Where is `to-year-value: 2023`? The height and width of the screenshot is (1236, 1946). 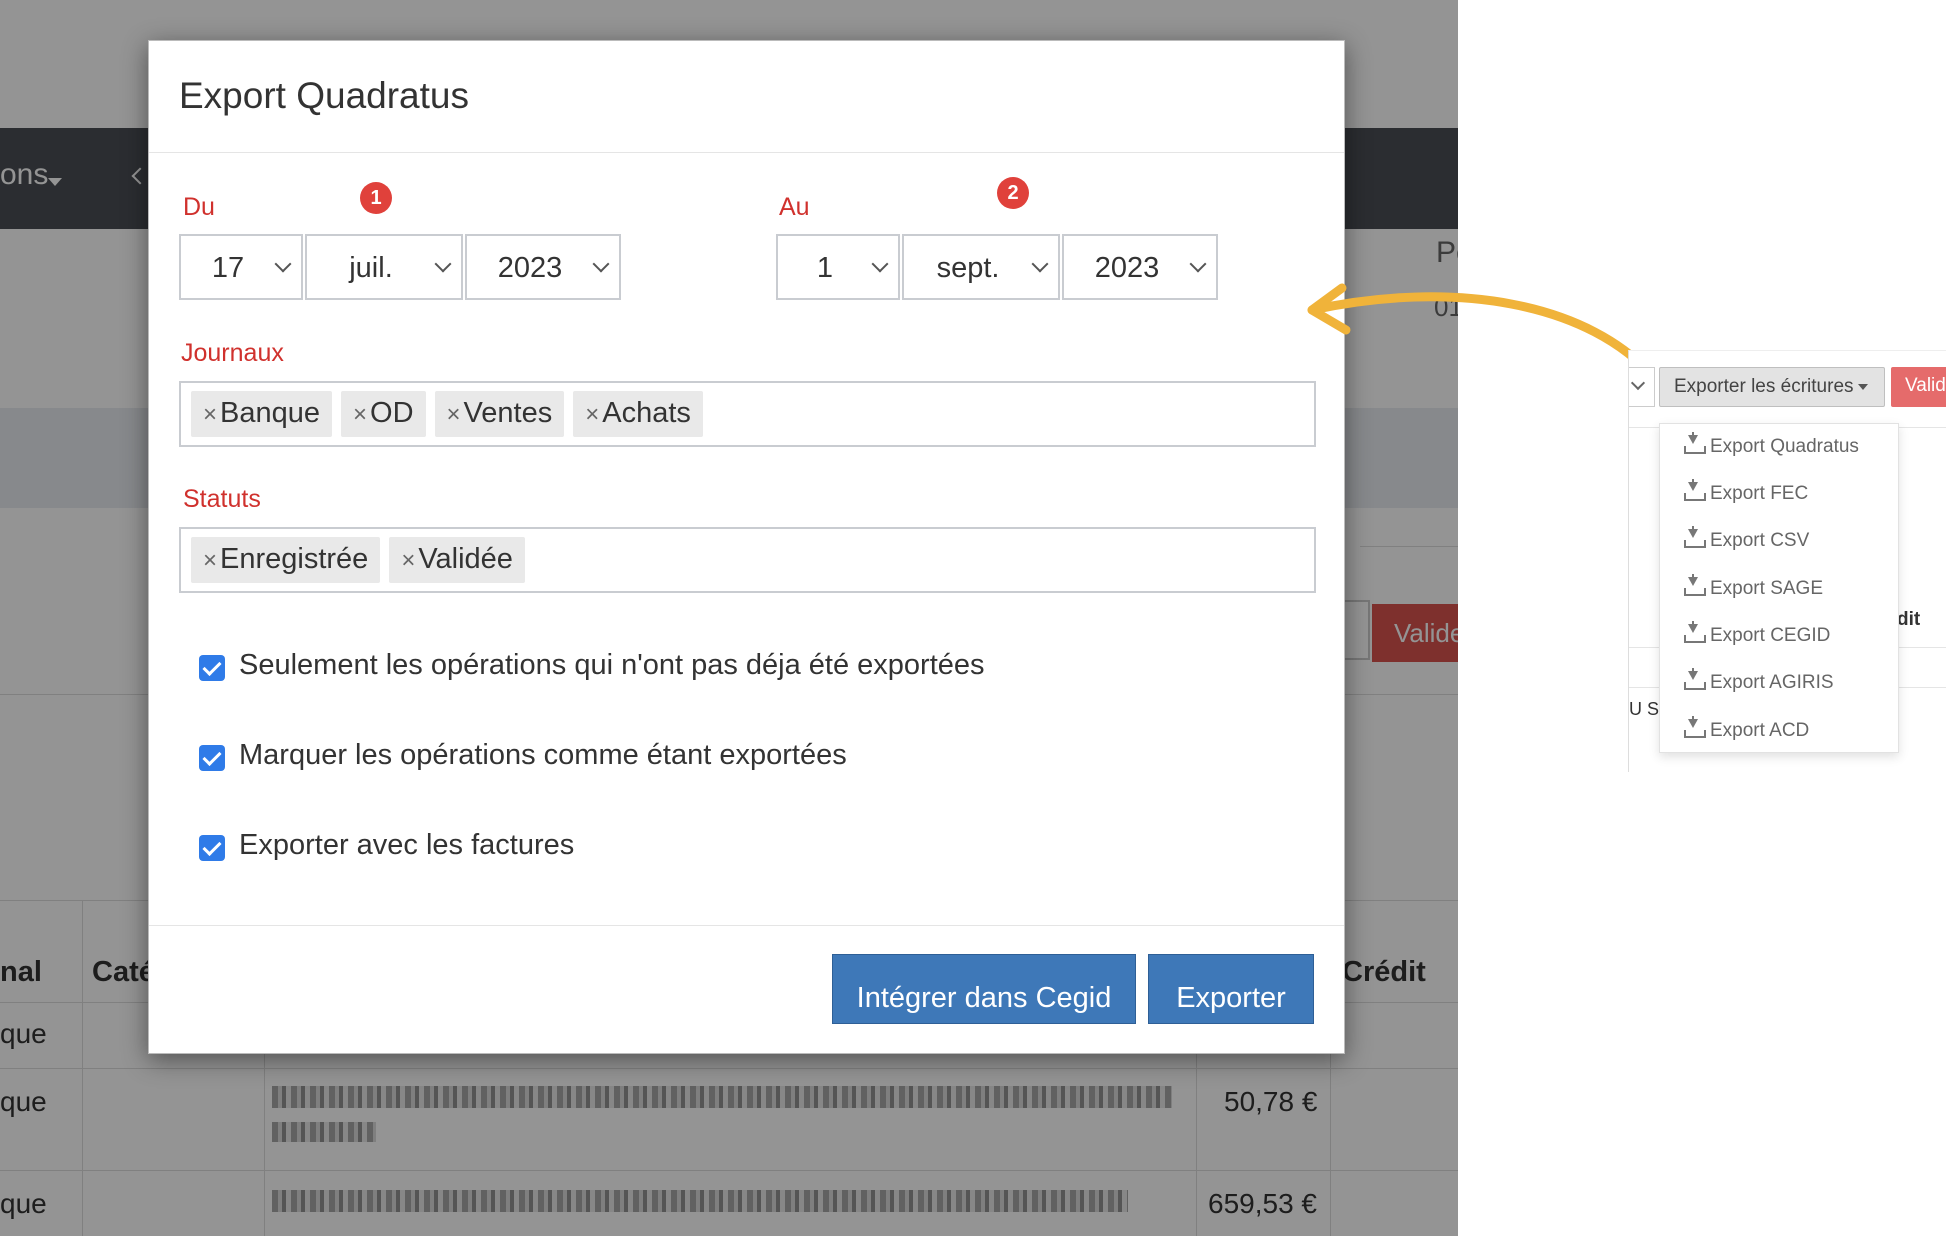
to-year-value: 2023 is located at coordinates (1127, 268).